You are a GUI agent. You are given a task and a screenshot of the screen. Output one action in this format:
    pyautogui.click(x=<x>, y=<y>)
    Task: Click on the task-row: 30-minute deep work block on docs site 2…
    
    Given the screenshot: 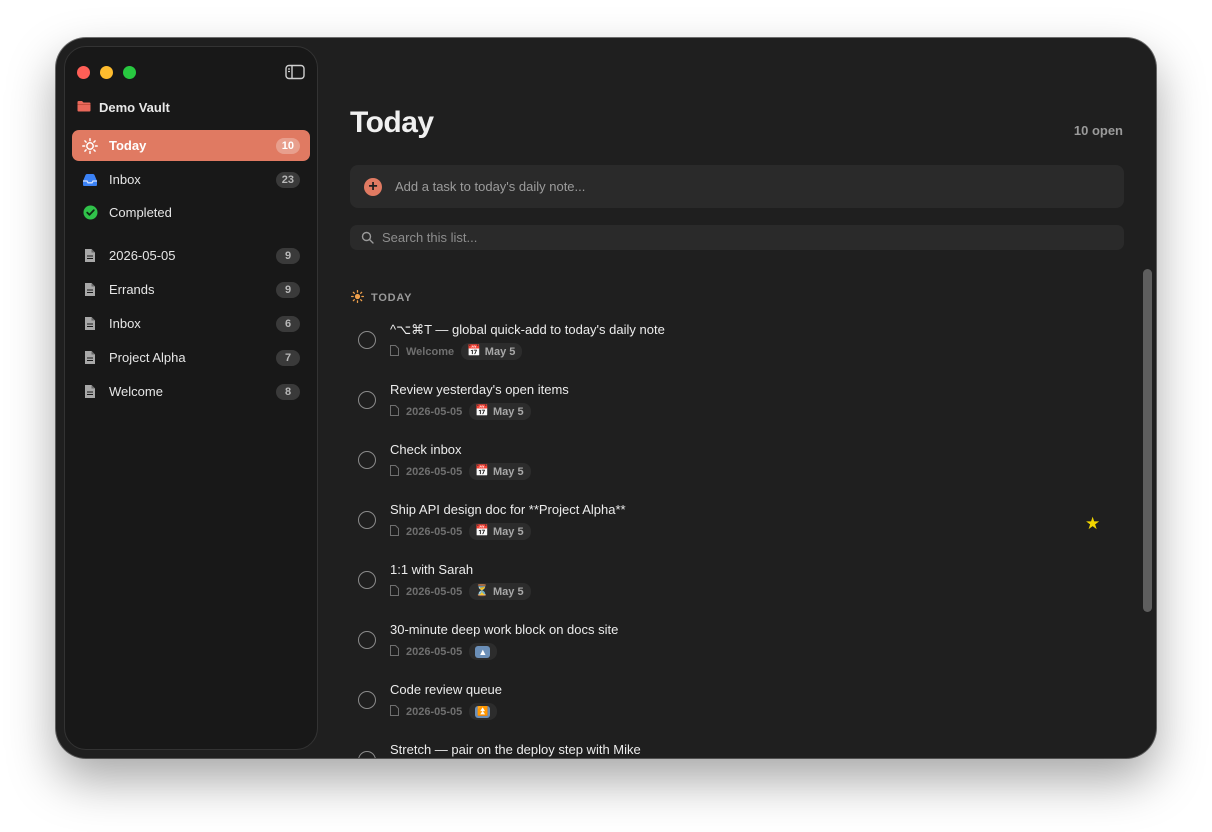 What is the action you would take?
    pyautogui.click(x=730, y=643)
    